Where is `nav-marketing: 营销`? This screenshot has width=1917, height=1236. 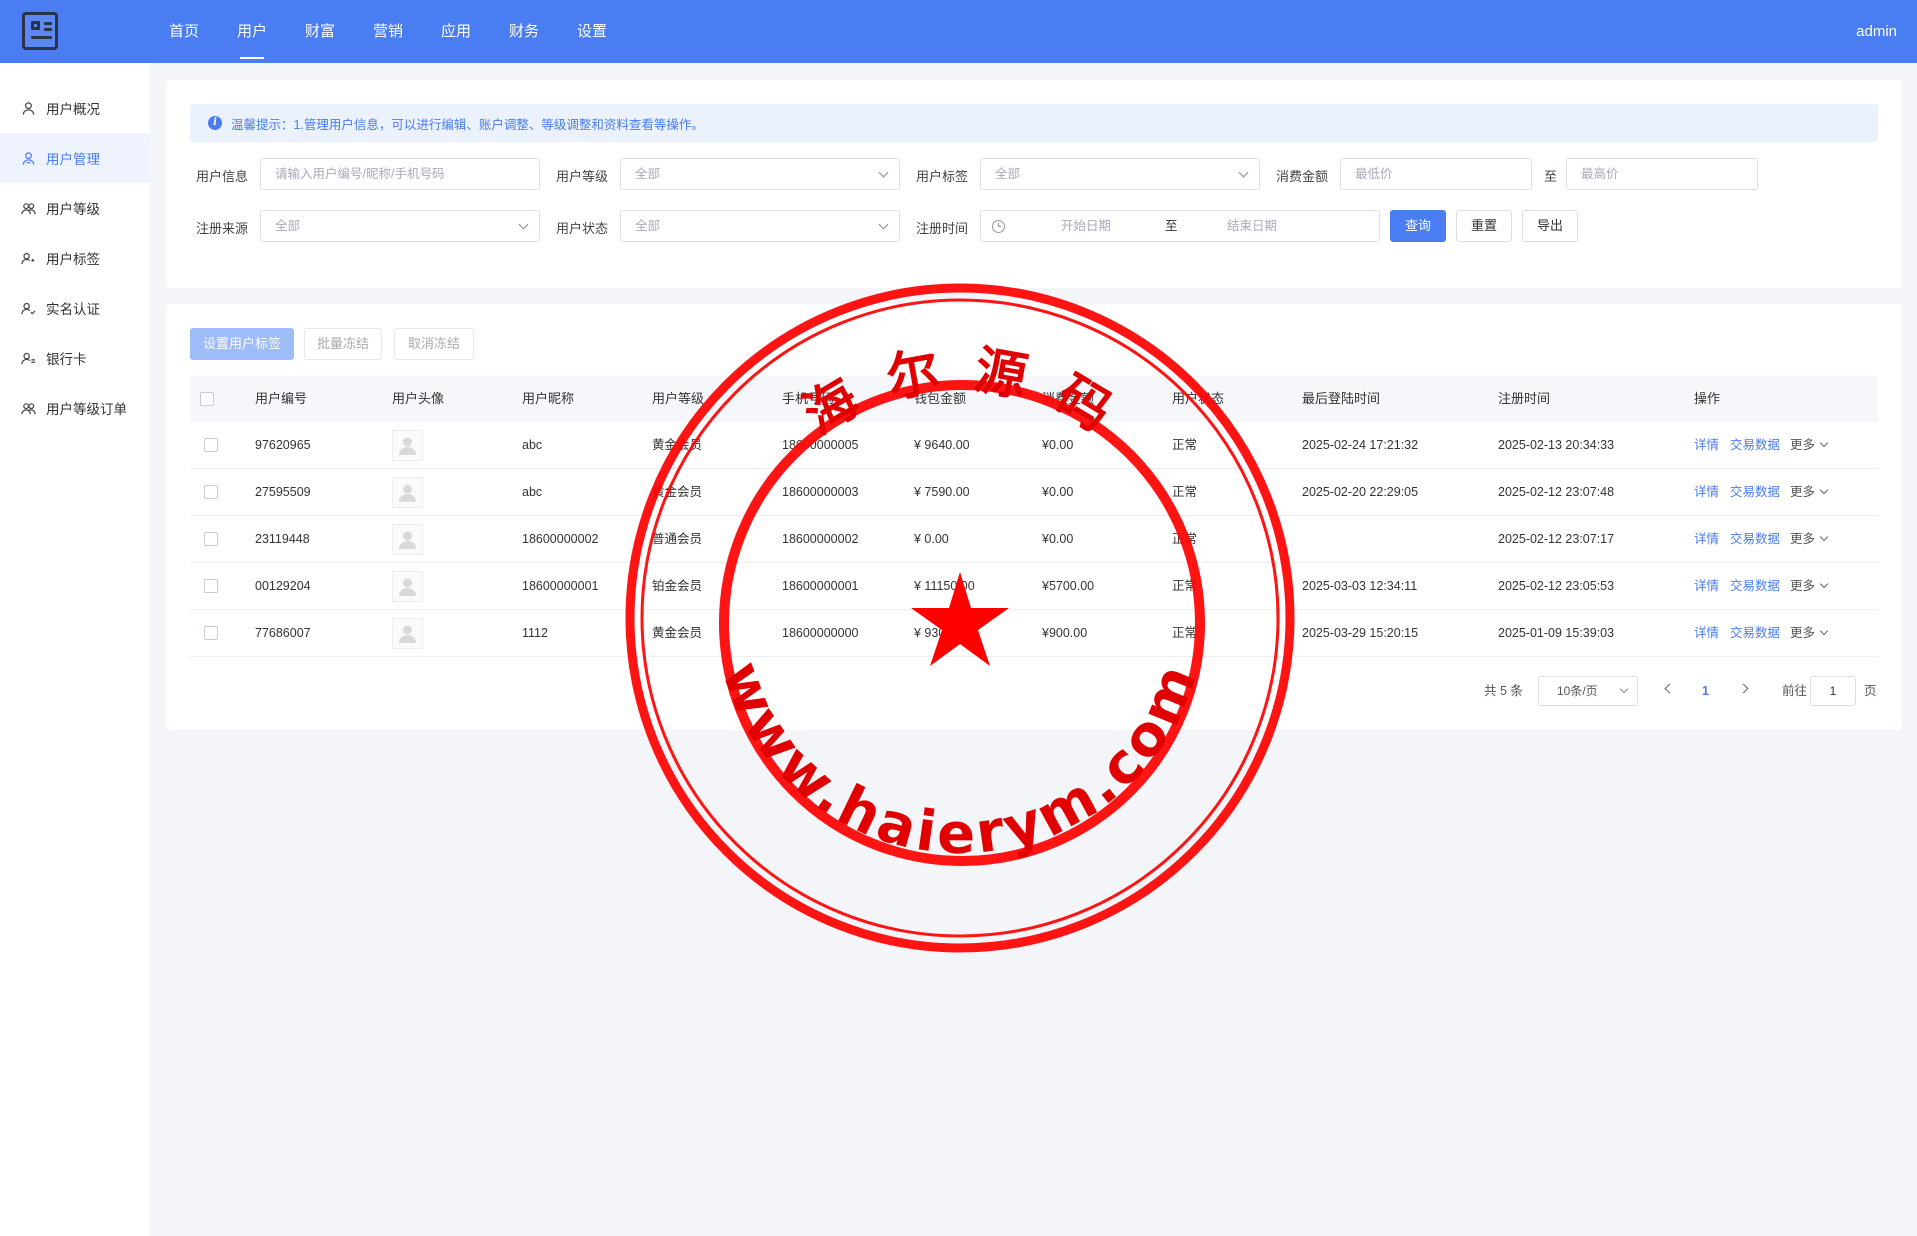 nav-marketing: 营销 is located at coordinates (388, 31).